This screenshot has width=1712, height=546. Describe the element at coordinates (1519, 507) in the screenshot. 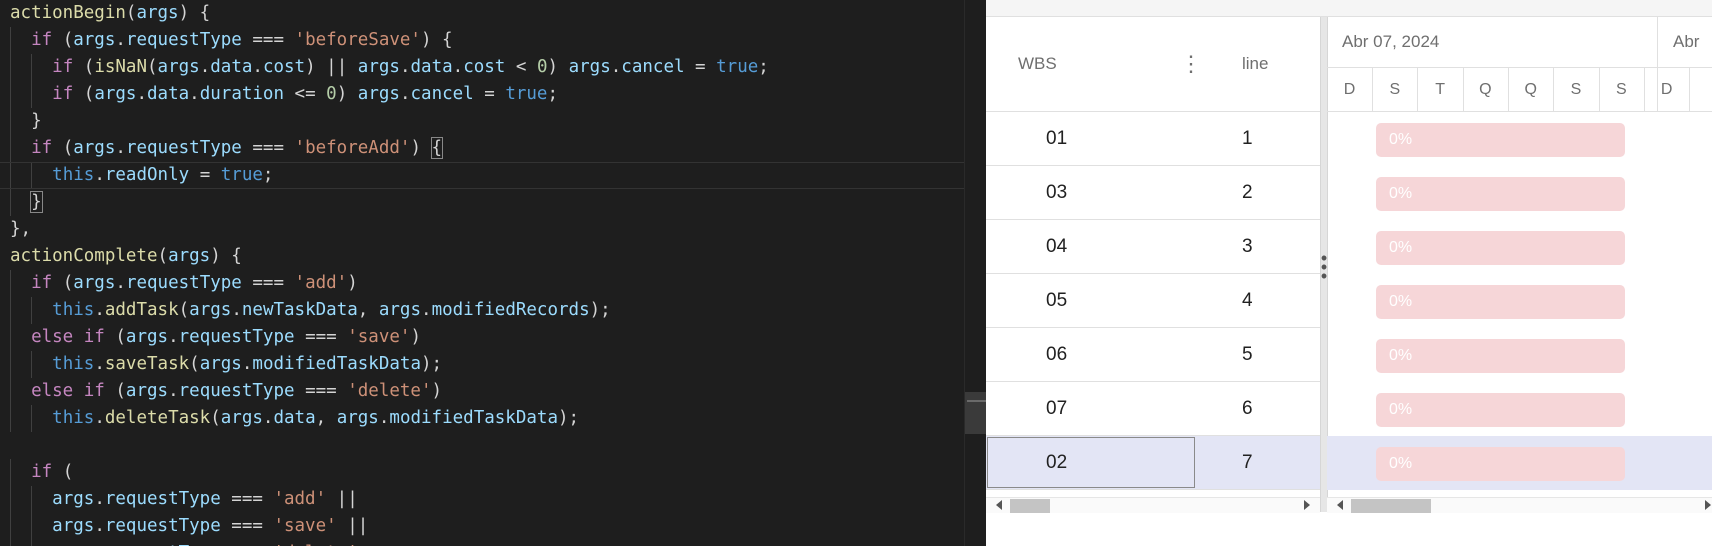

I see `chart-horizontal-scrollbar` at that location.